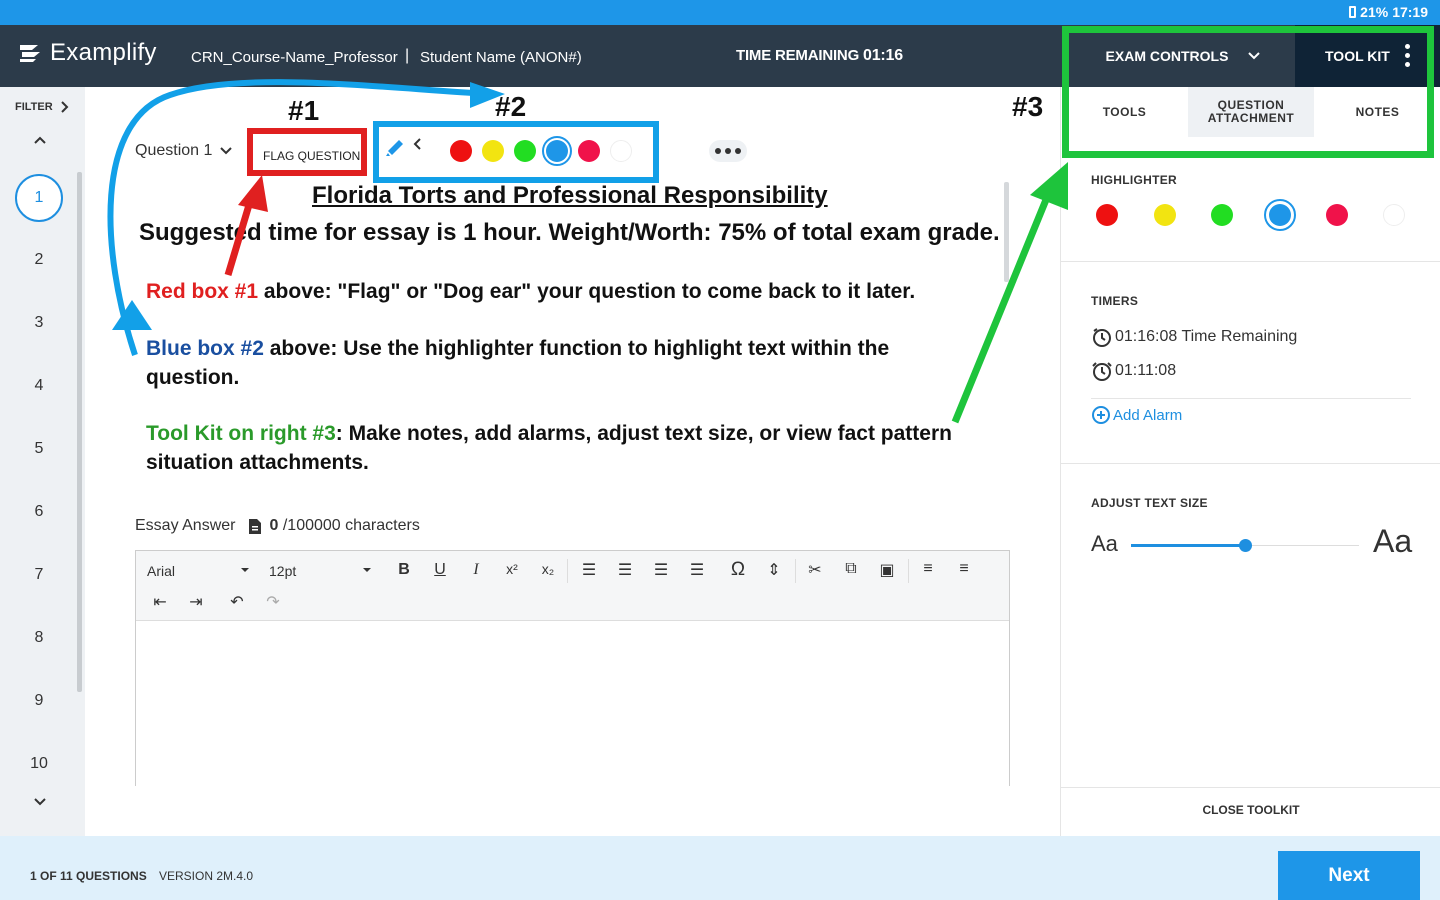 This screenshot has width=1440, height=900. I want to click on filter-label: FILTER, so click(34, 107).